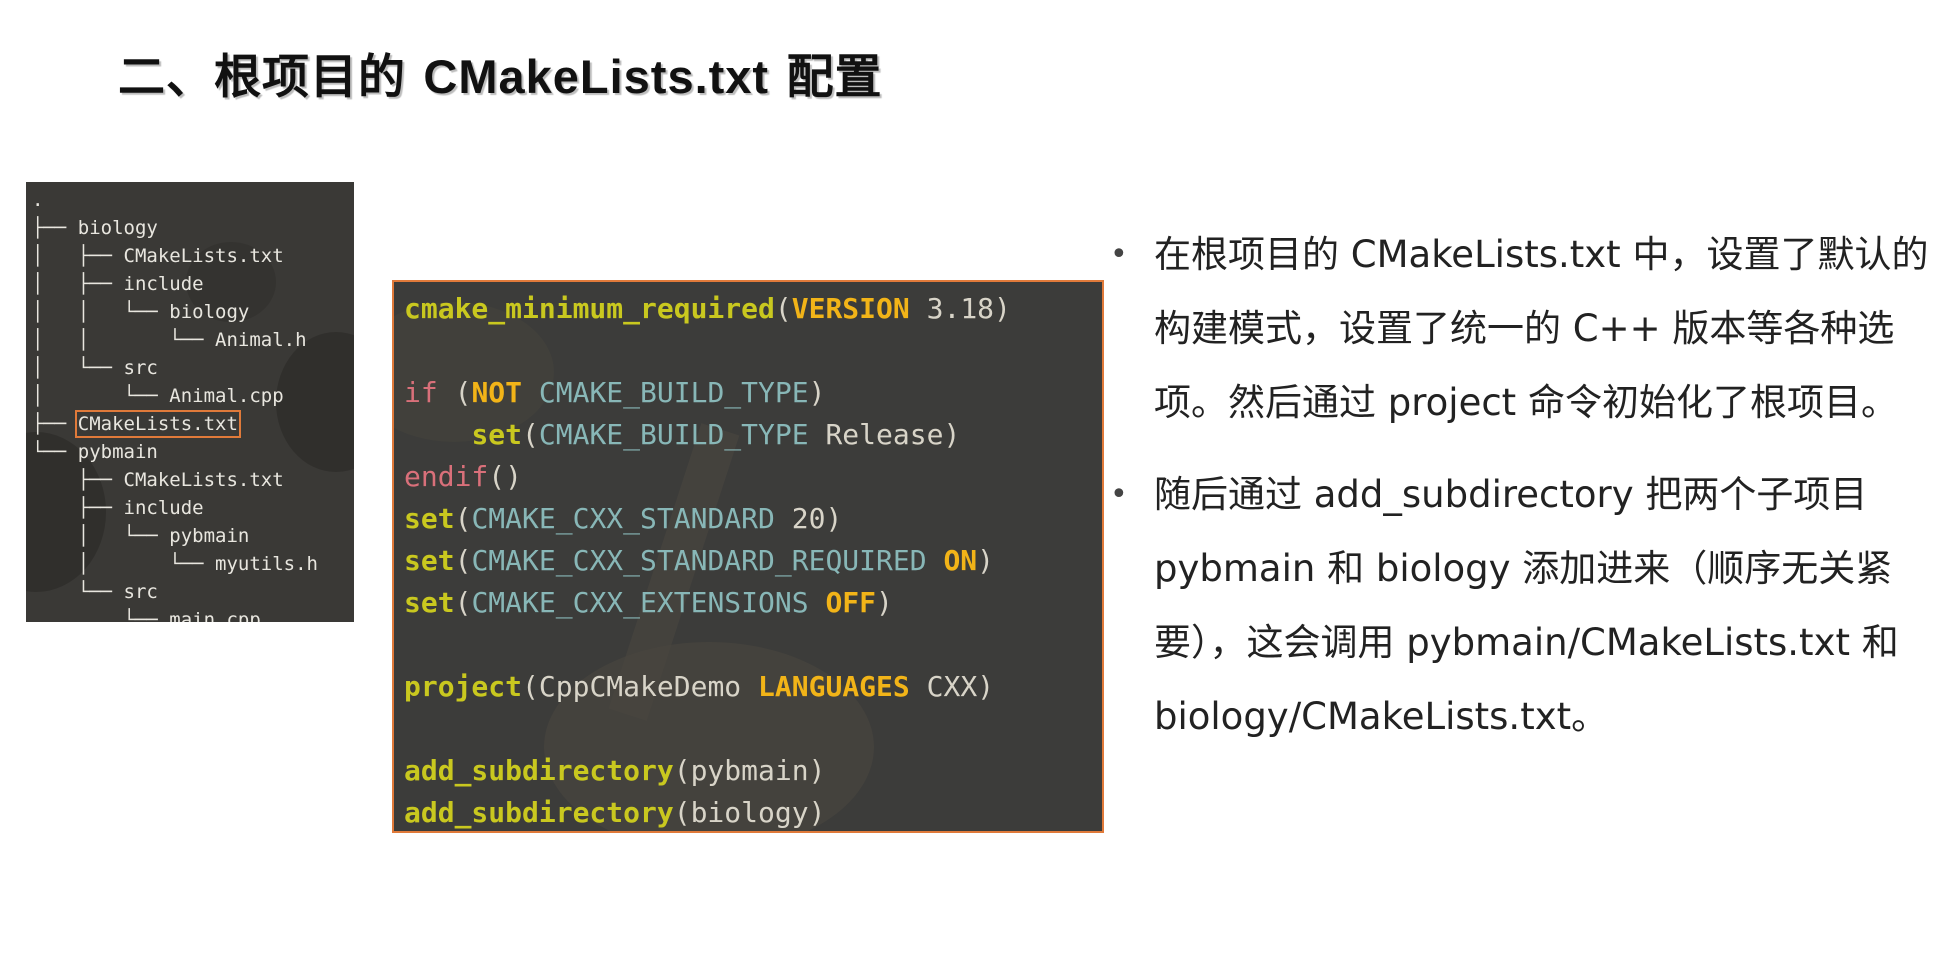 This screenshot has width=1947, height=963. I want to click on tree-line: └── src, so click(95, 592).